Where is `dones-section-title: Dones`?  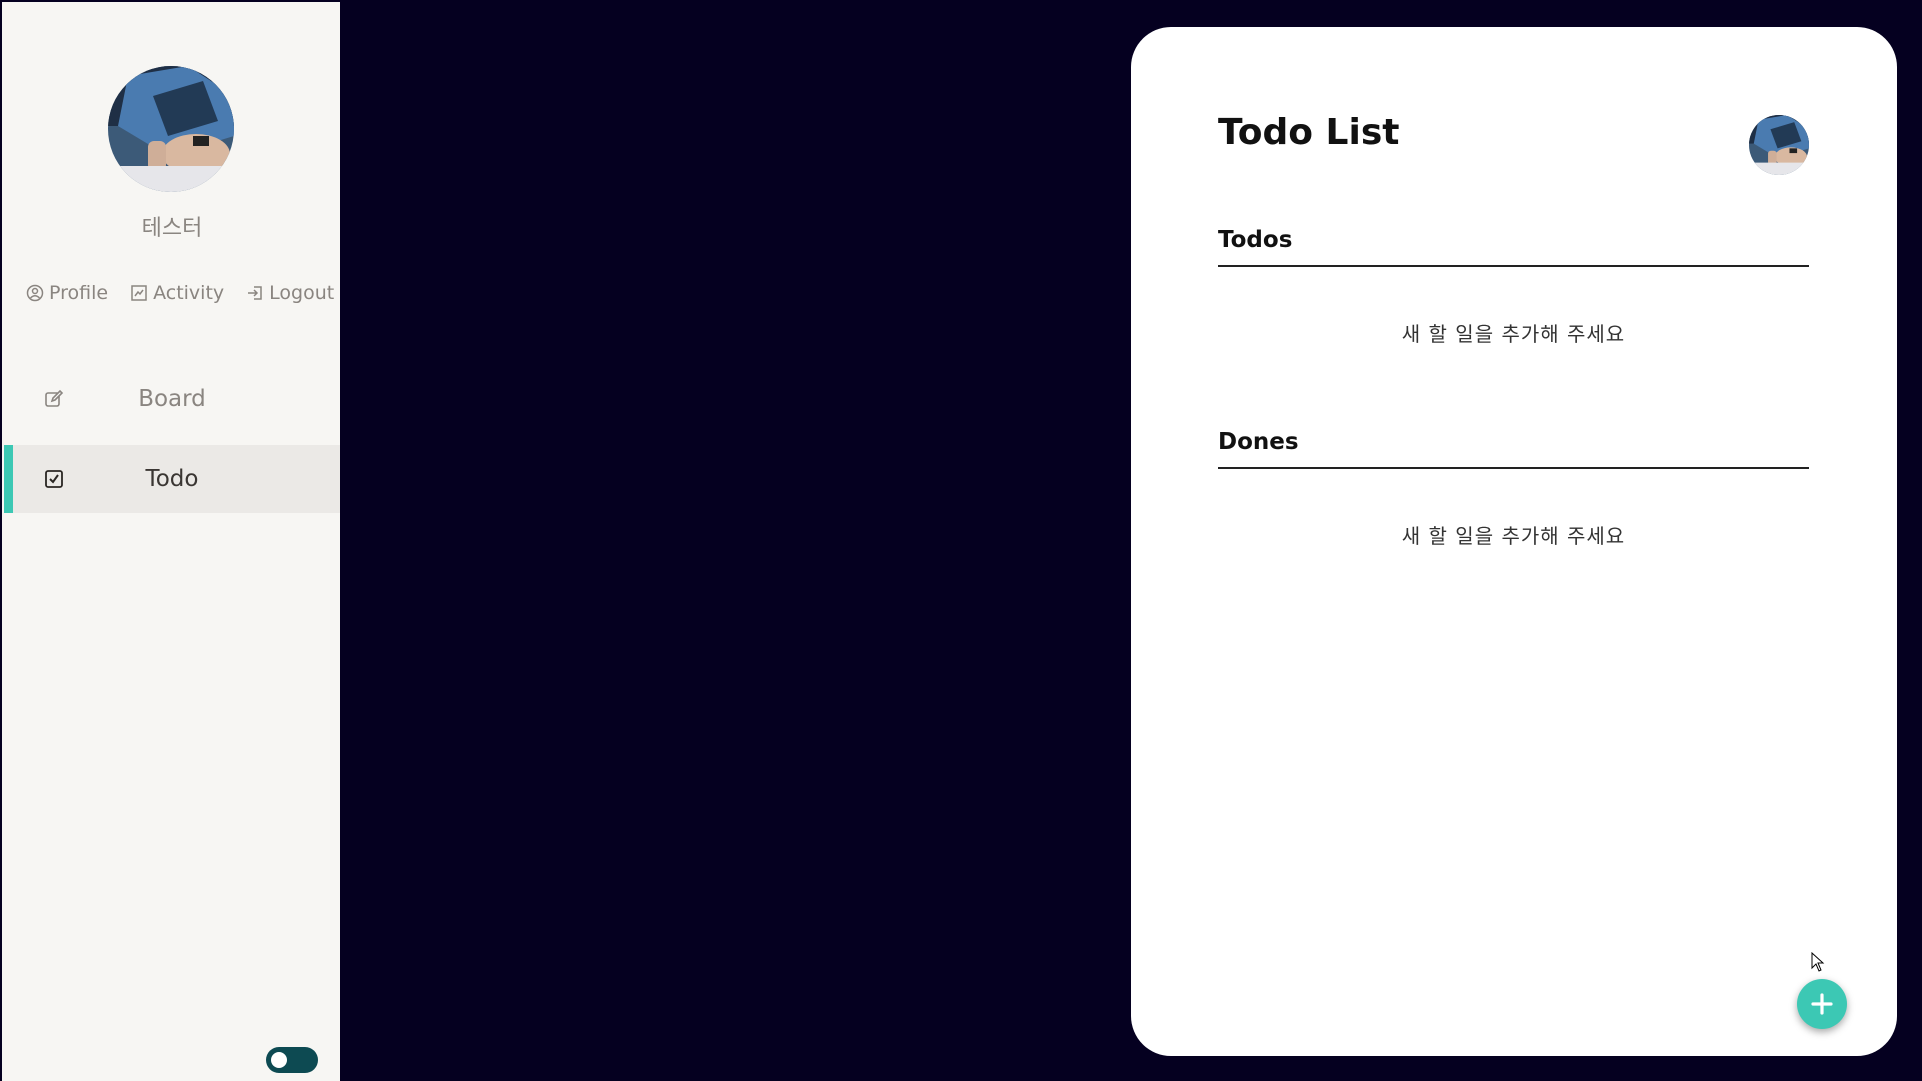
dones-section-title: Dones is located at coordinates (1513, 449).